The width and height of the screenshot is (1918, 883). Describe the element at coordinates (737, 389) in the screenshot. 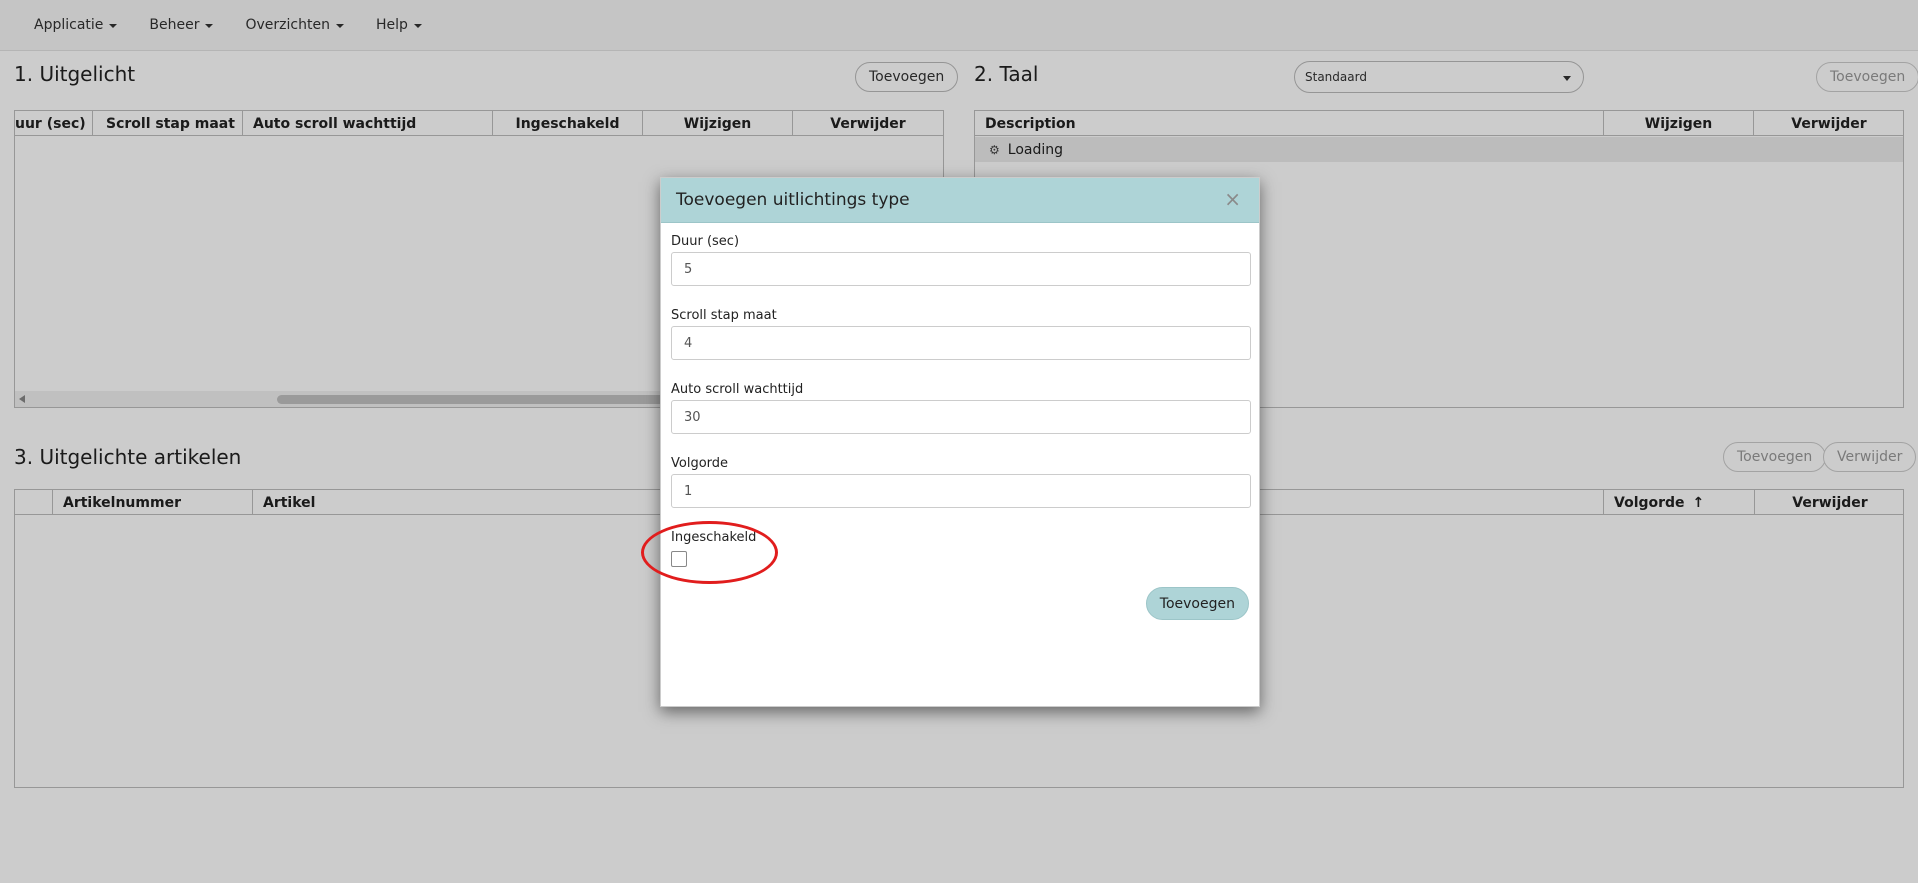

I see `auto-scroll-wait-label: Auto scroll wachttijd` at that location.